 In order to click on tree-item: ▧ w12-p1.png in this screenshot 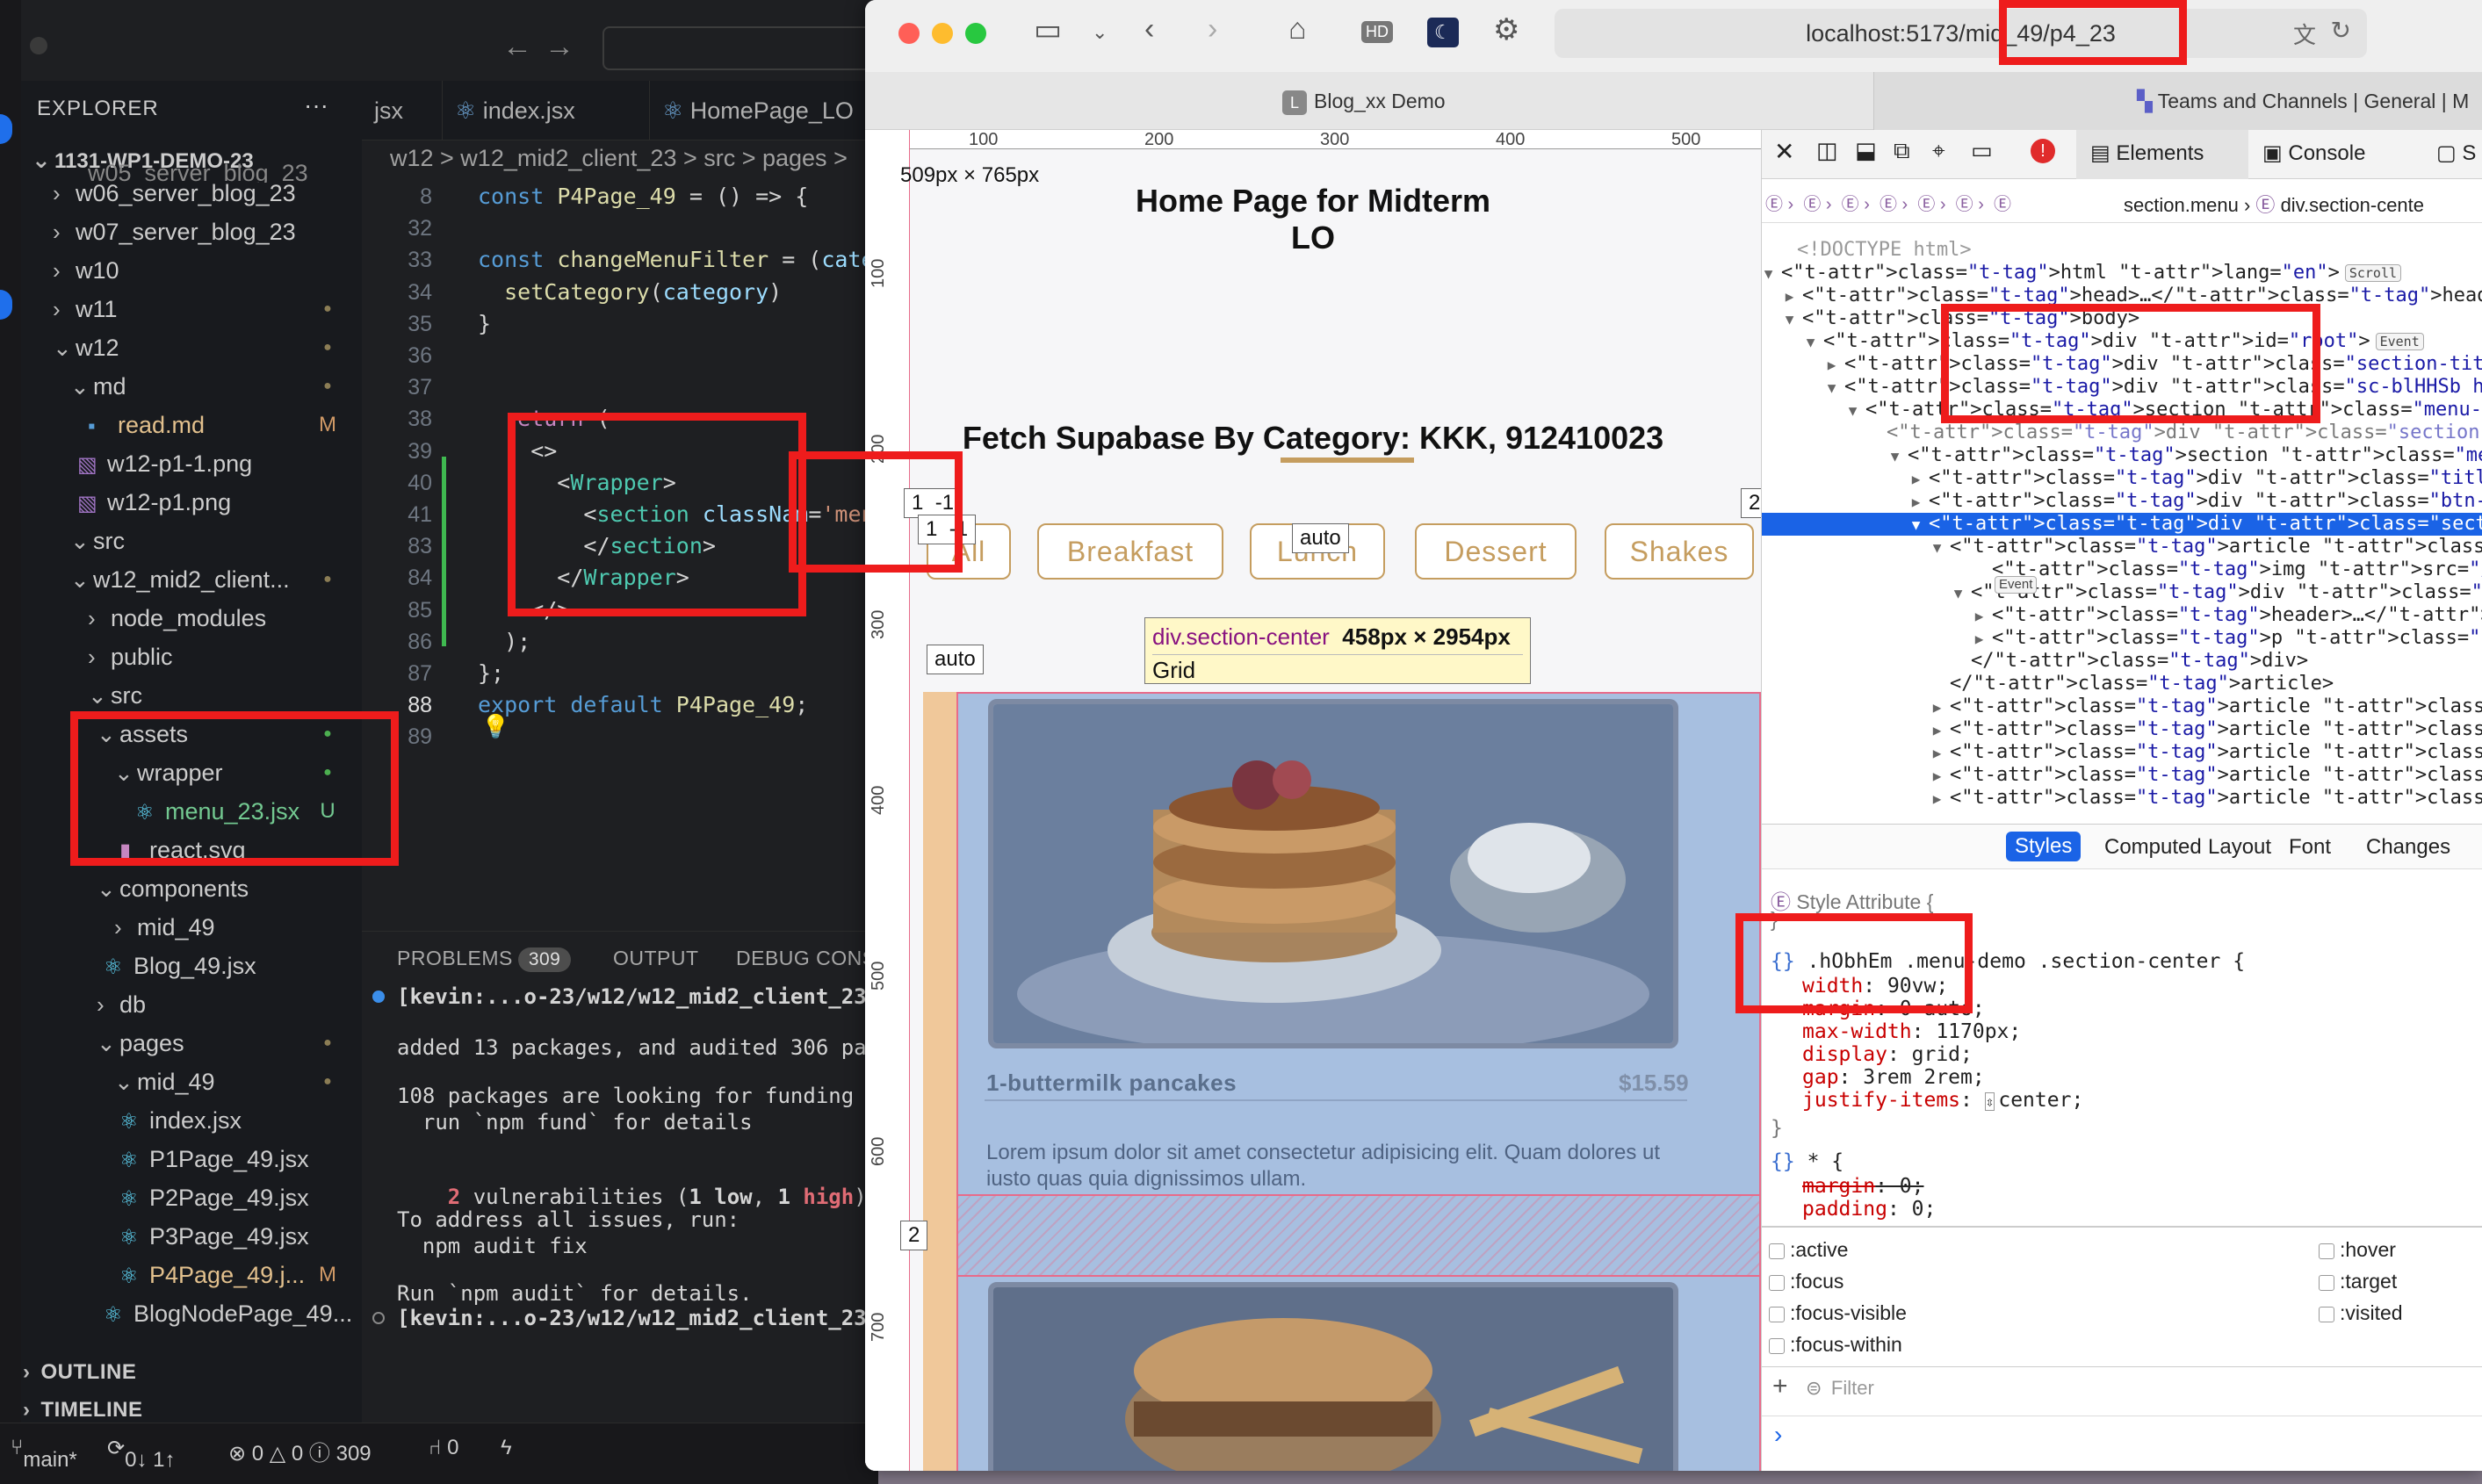, I will do `click(154, 502)`.